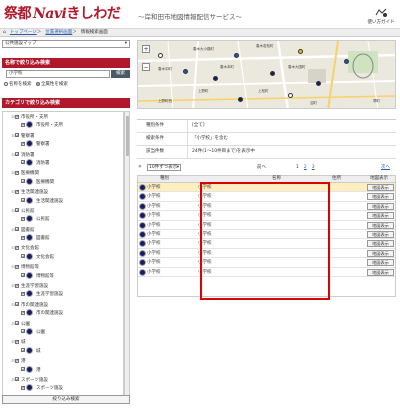  Describe the element at coordinates (63, 144) in the screenshot. I see `category-item: 警察署` at that location.